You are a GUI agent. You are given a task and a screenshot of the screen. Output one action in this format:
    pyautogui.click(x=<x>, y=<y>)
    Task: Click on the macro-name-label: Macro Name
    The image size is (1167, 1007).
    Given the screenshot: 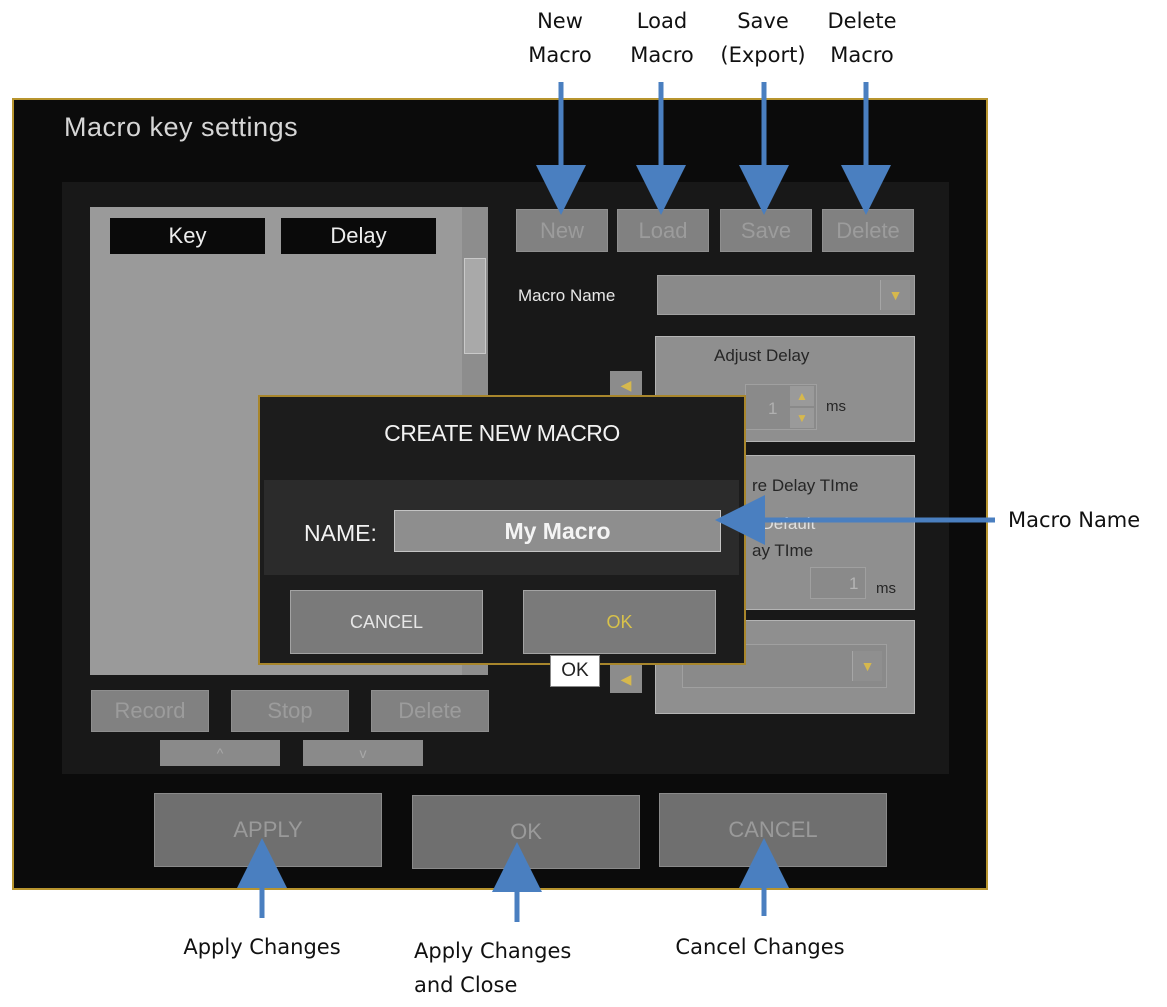 What is the action you would take?
    pyautogui.click(x=567, y=295)
    